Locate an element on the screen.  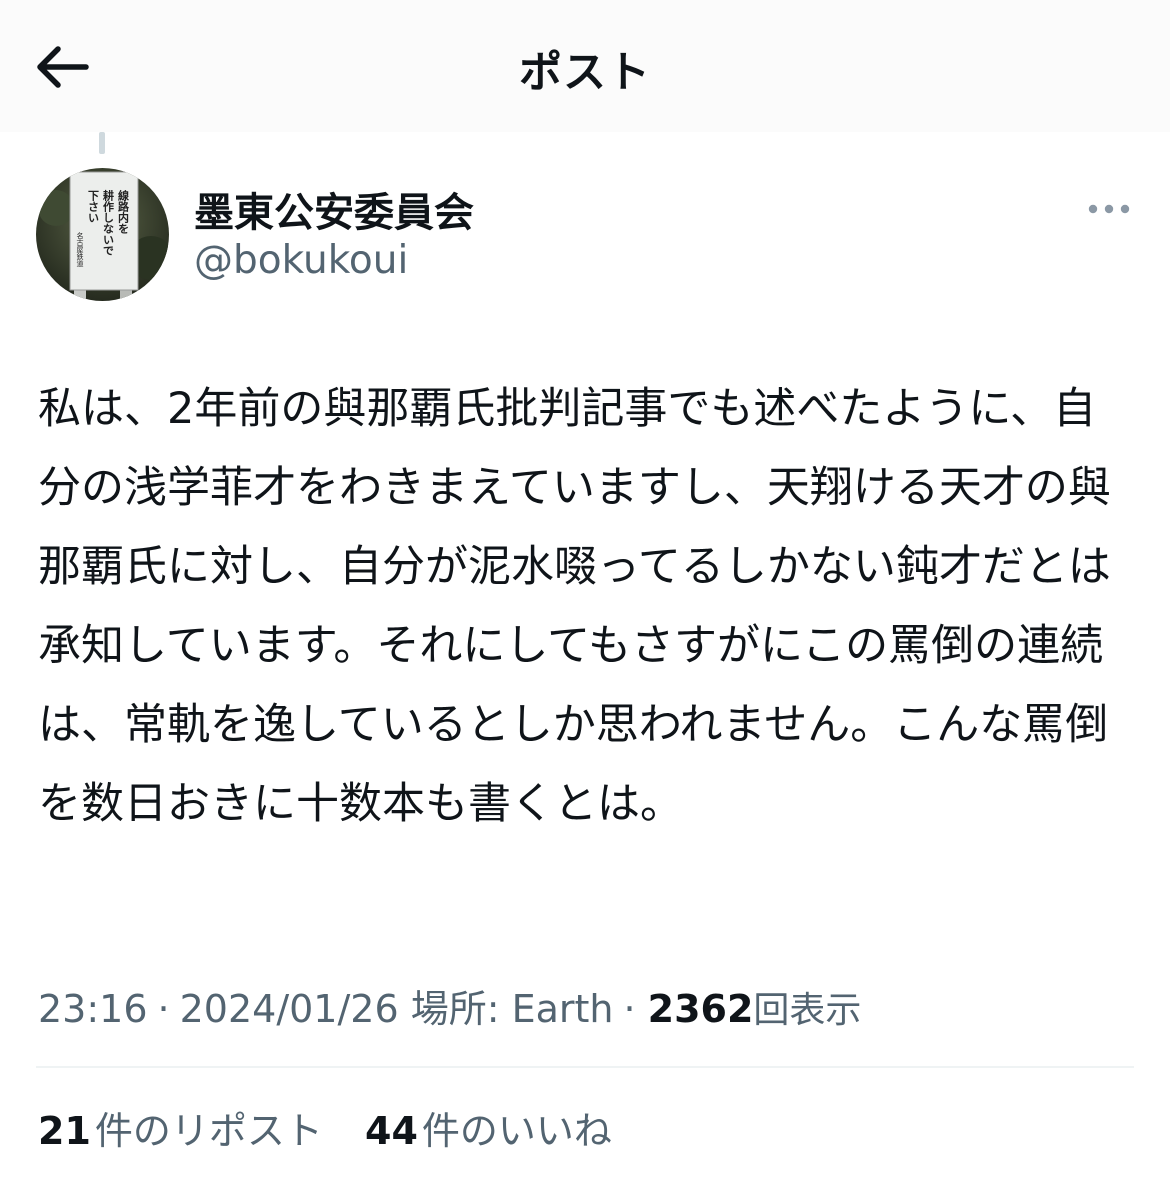
more-options-button is located at coordinates (1109, 209).